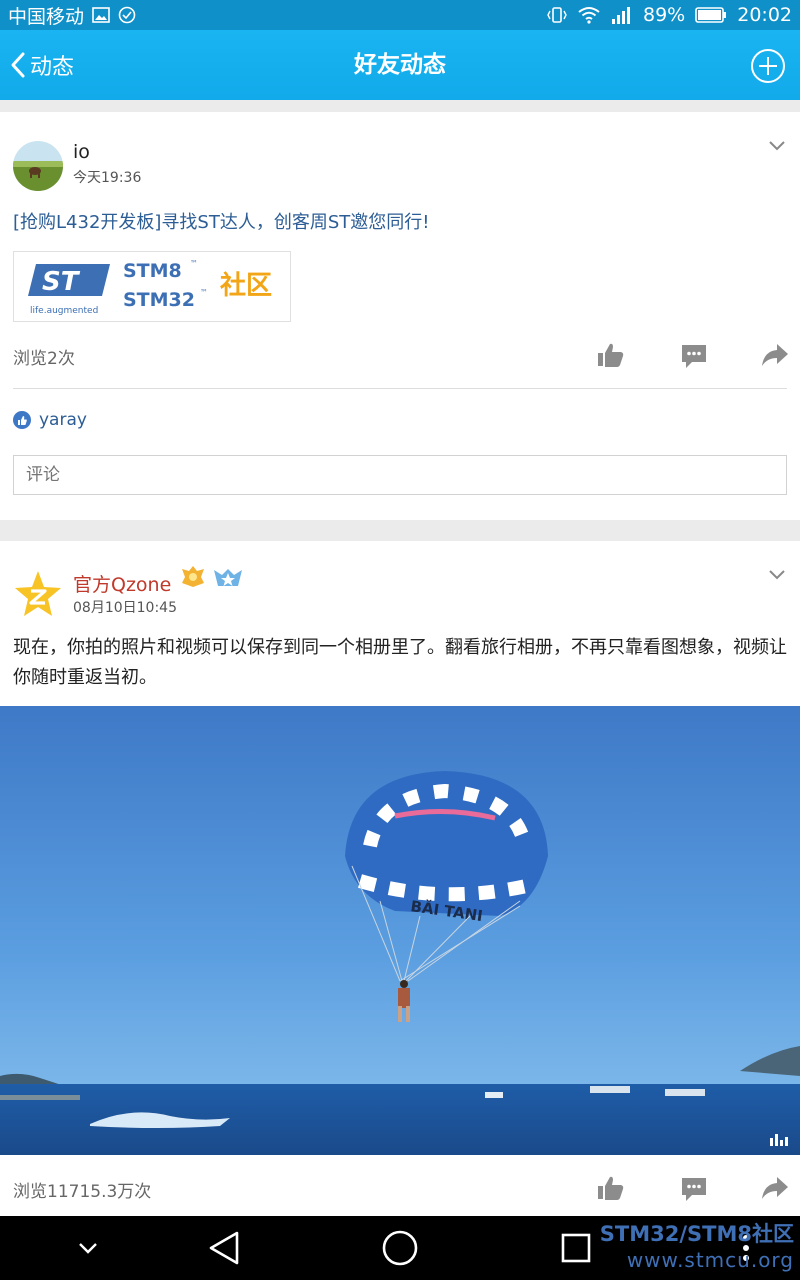 This screenshot has height=1280, width=800. Describe the element at coordinates (622, 15) in the screenshot. I see `signal-icon` at that location.